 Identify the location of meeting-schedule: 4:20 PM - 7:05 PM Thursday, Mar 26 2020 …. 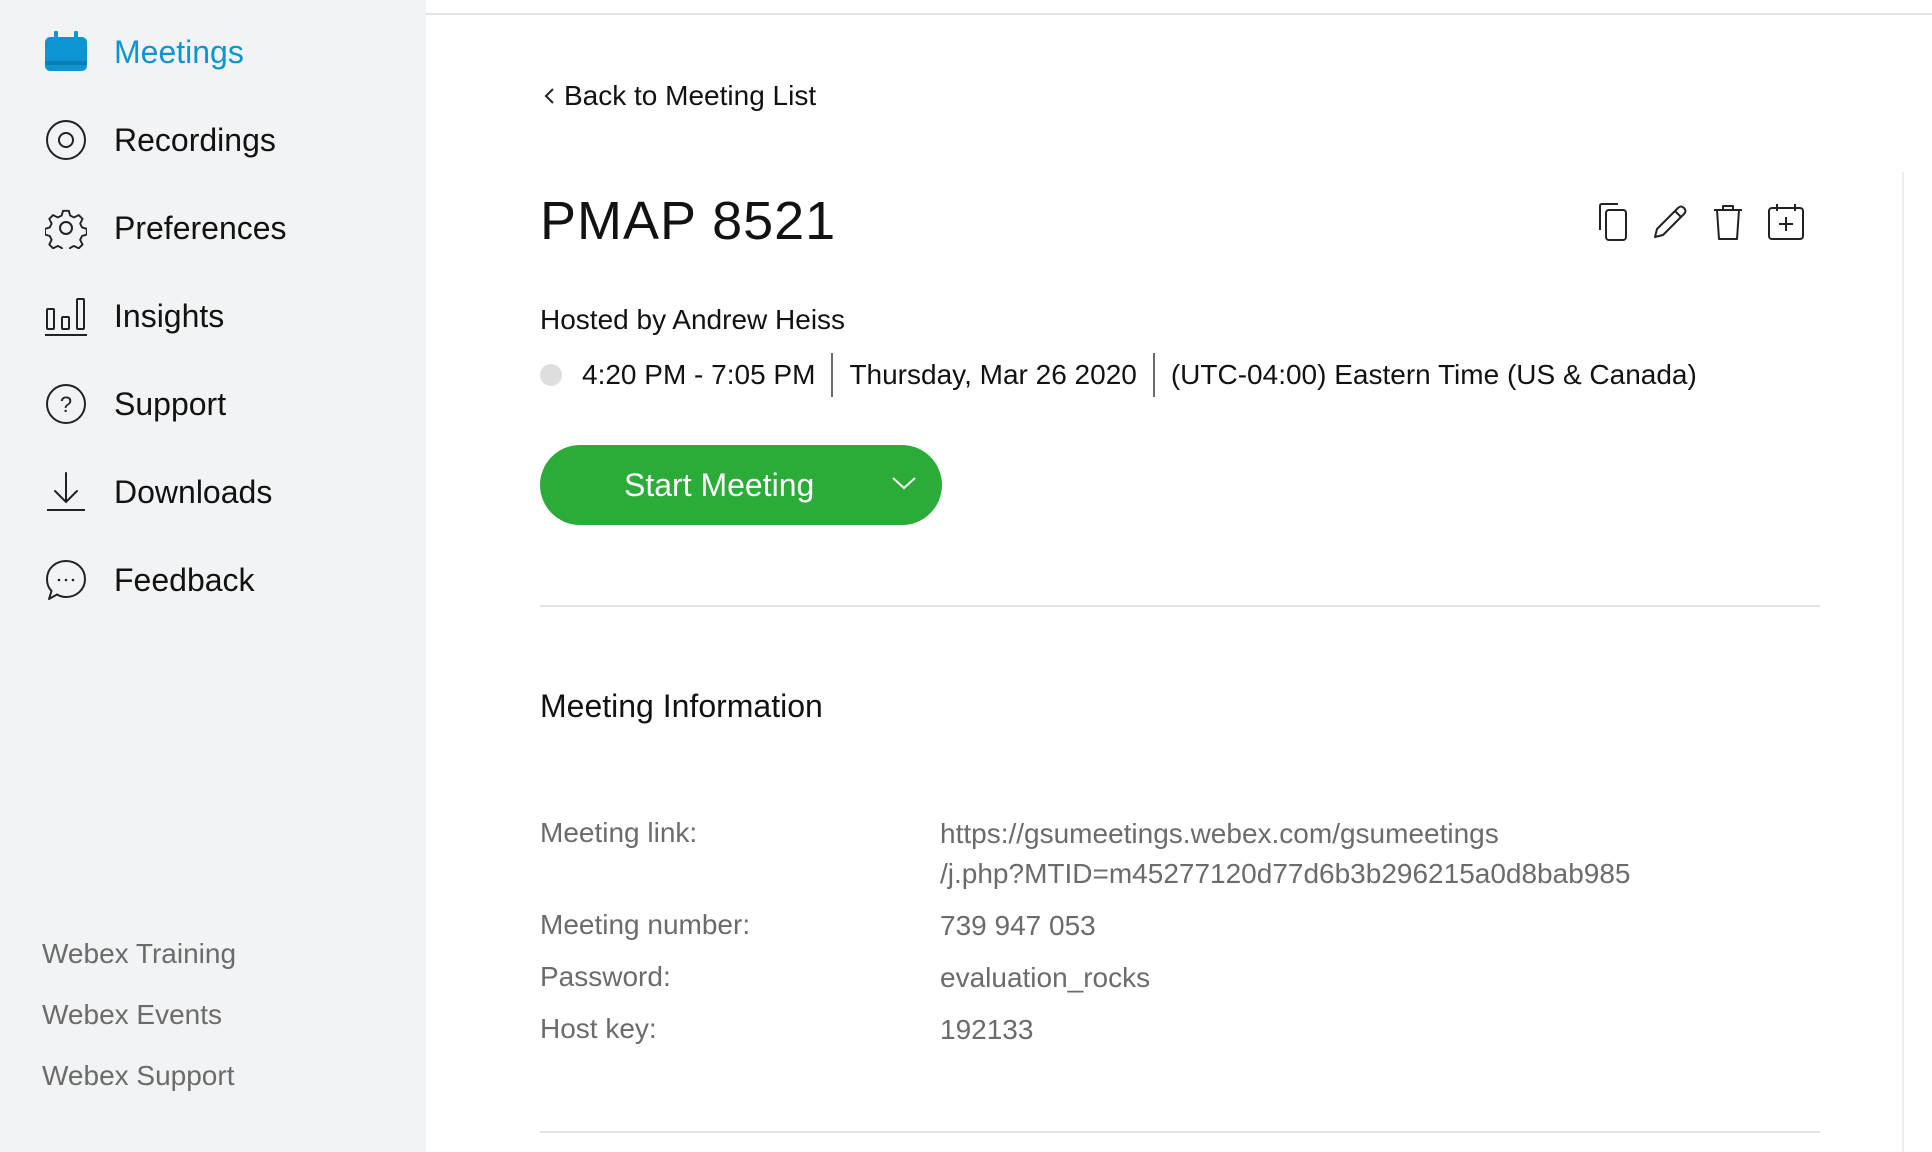
(1118, 375).